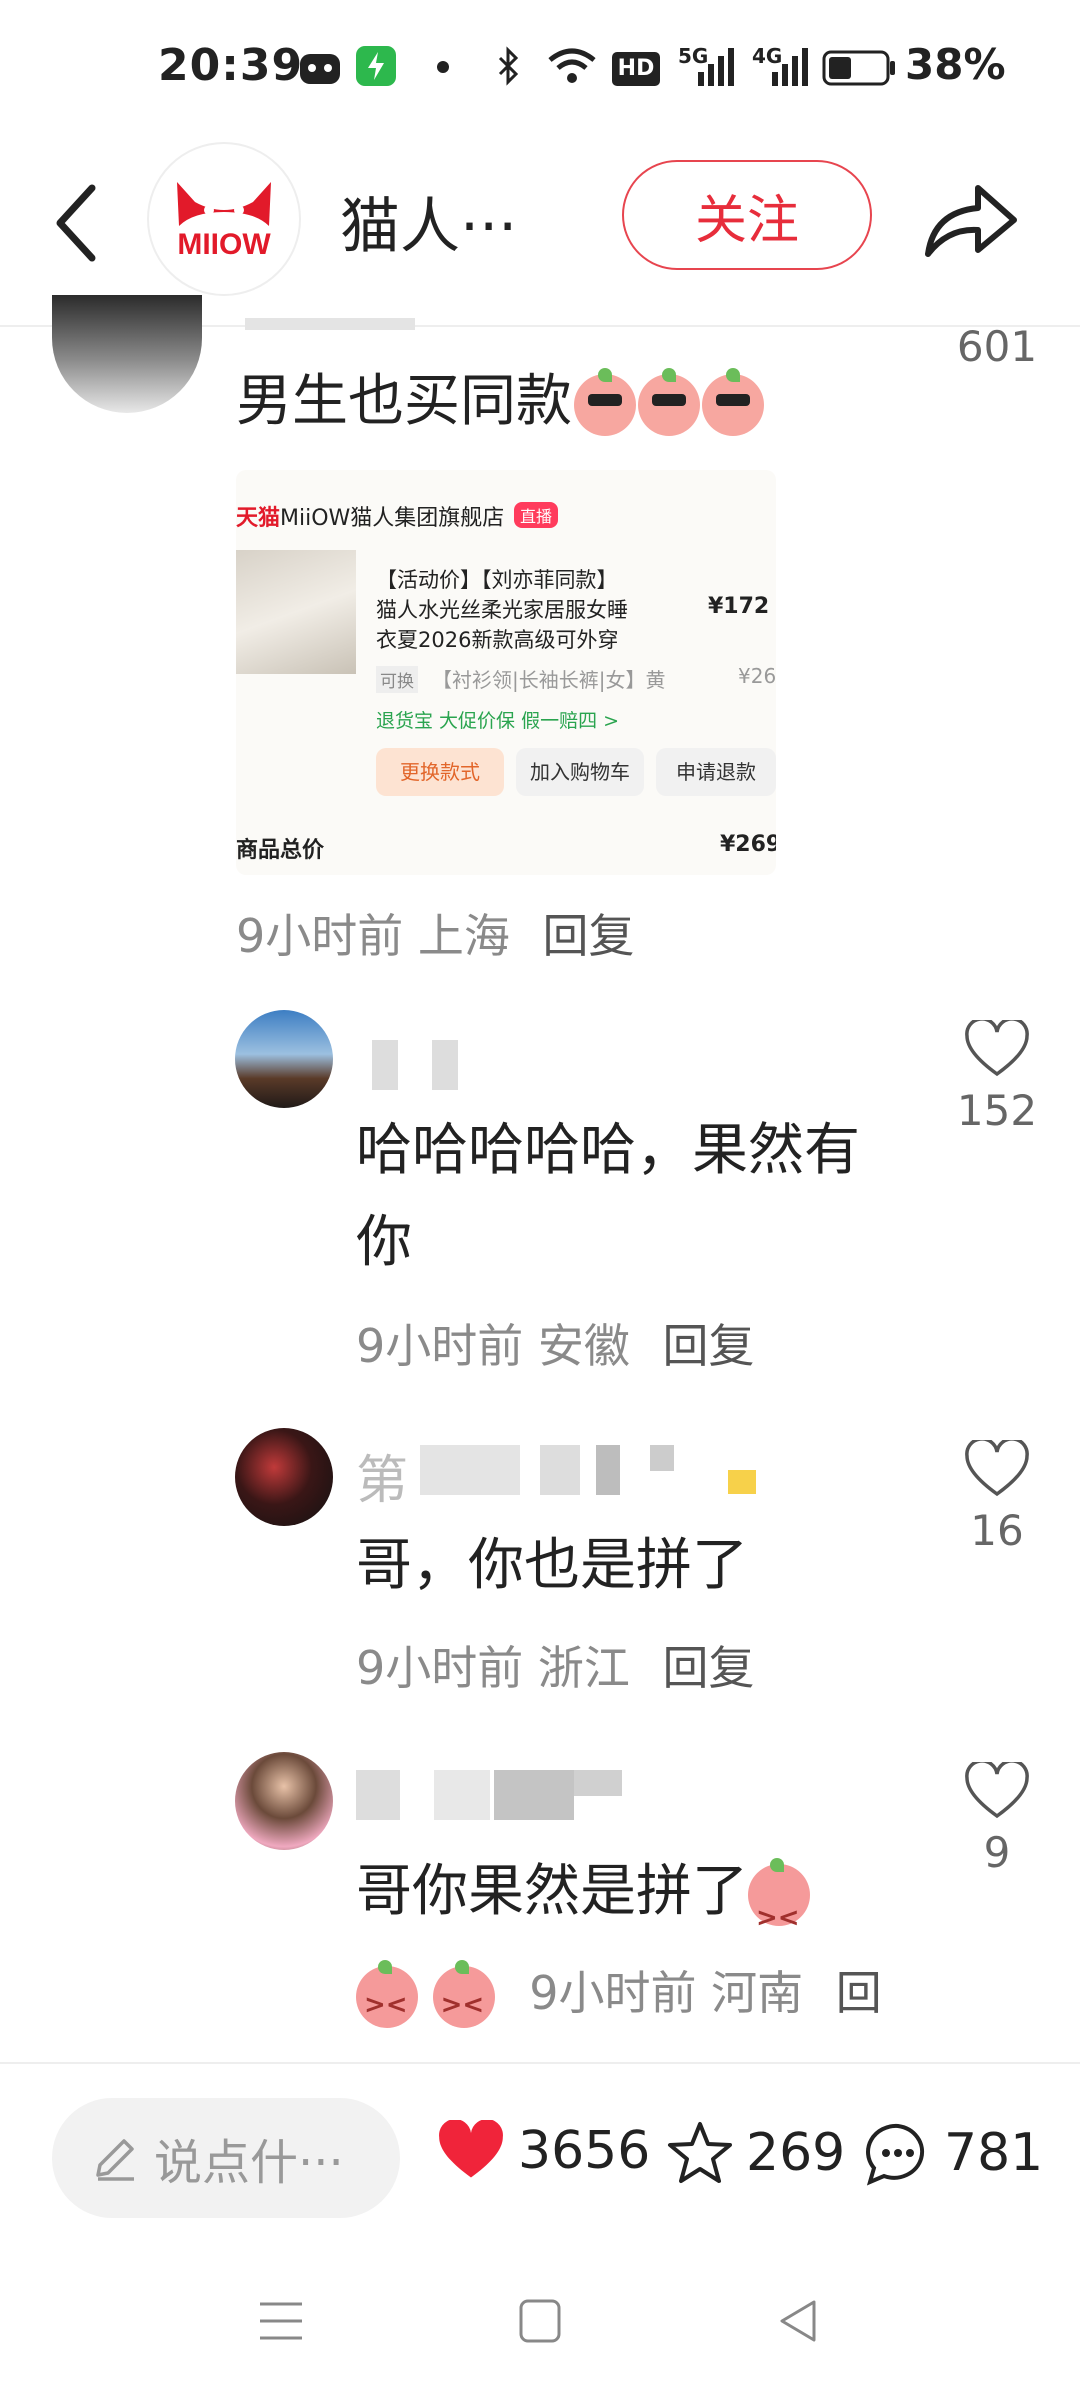 This screenshot has width=1080, height=2400. What do you see at coordinates (540, 65) in the screenshot?
I see `status-bar: 20:39 HD 5G 4G 38%` at bounding box center [540, 65].